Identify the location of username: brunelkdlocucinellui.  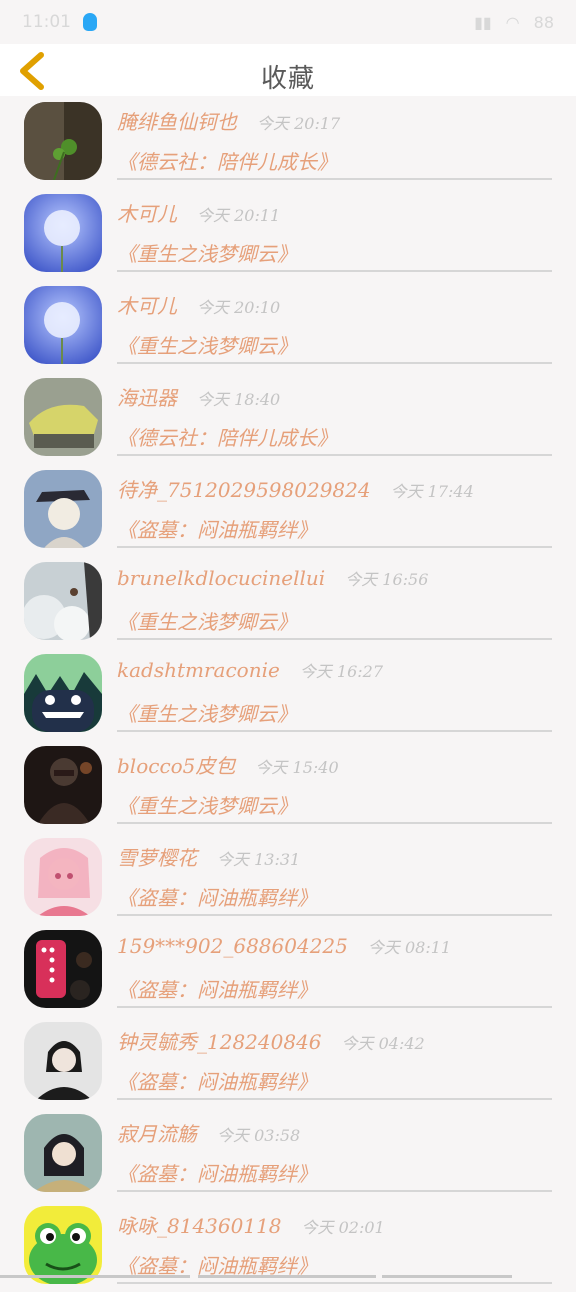
(221, 578).